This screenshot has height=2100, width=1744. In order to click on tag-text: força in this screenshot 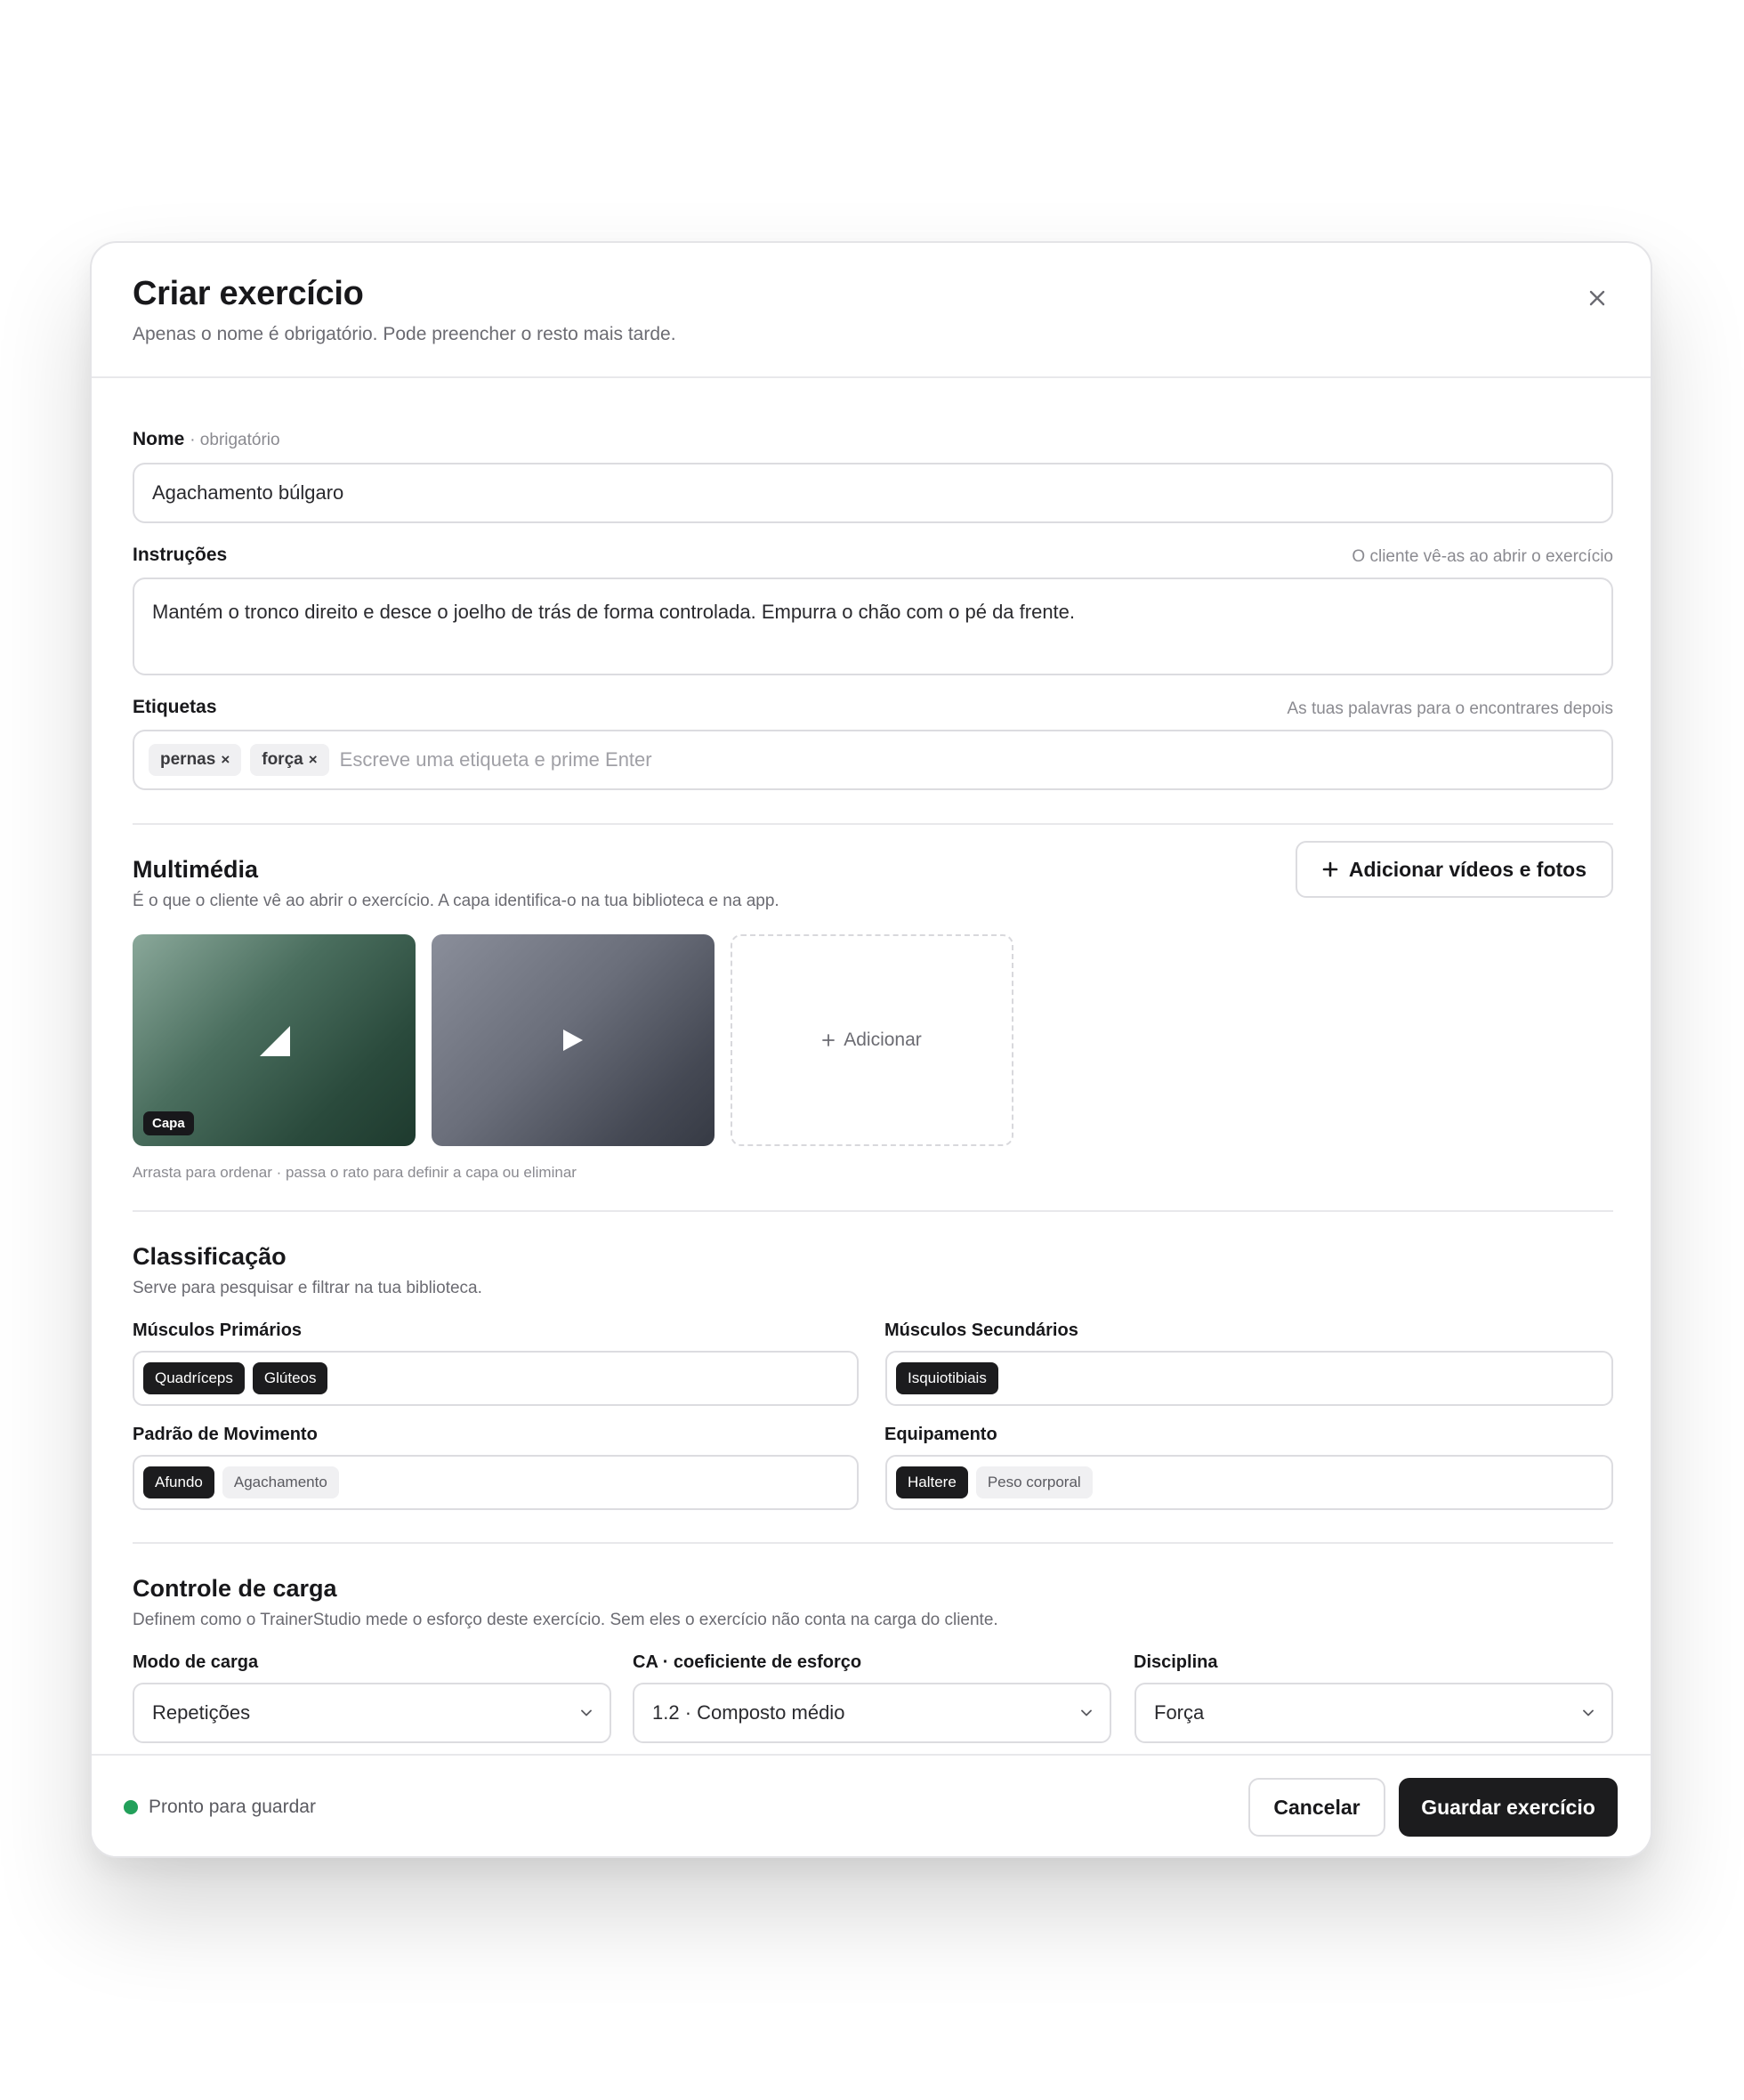, I will do `click(282, 759)`.